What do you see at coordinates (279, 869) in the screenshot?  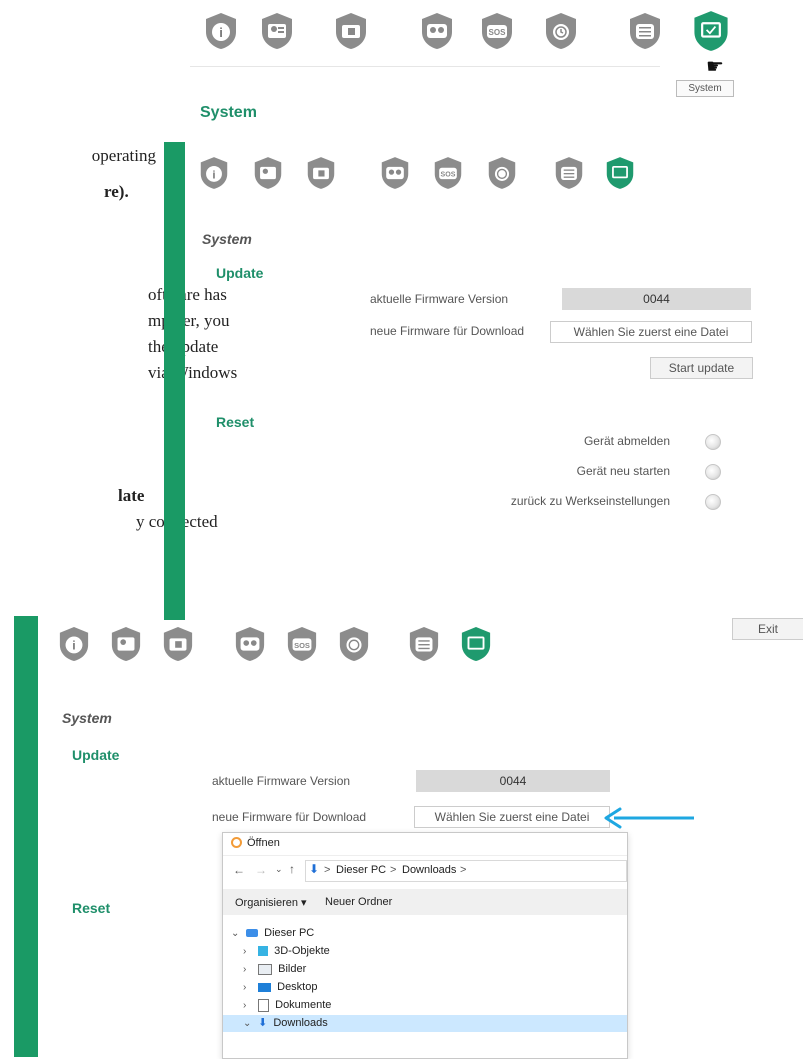 I see `recent-dropdown-icon: ⌄` at bounding box center [279, 869].